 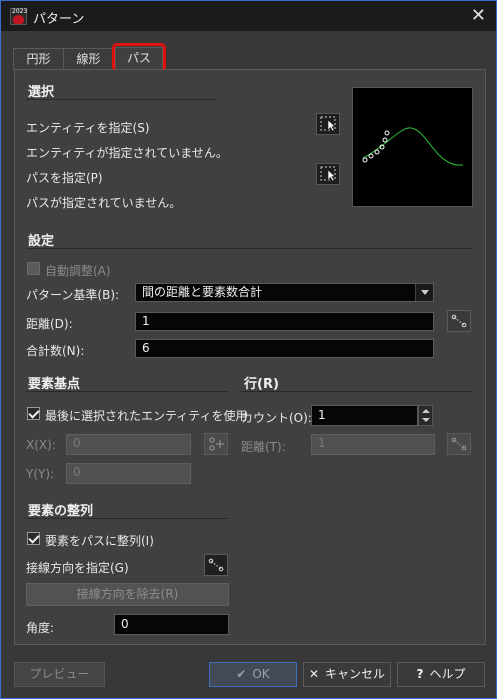 What do you see at coordinates (41, 241) in the screenshot?
I see `settings-section-title: 設定` at bounding box center [41, 241].